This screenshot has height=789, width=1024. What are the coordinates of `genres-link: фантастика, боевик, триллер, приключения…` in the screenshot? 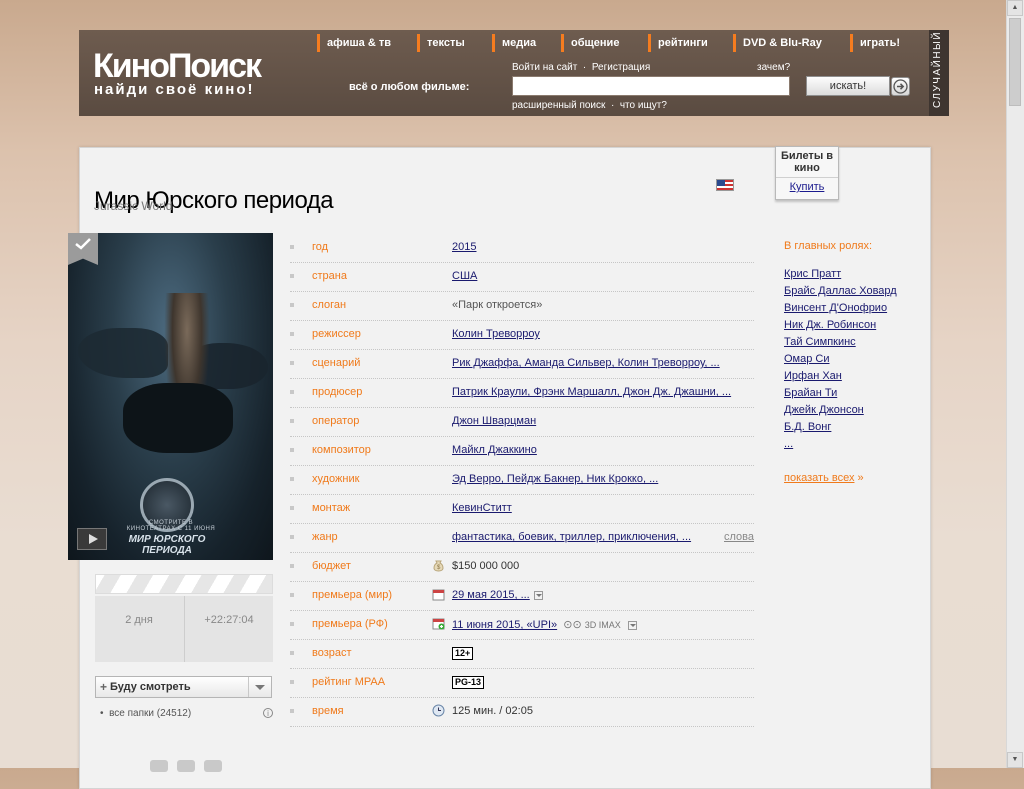 It's located at (571, 537).